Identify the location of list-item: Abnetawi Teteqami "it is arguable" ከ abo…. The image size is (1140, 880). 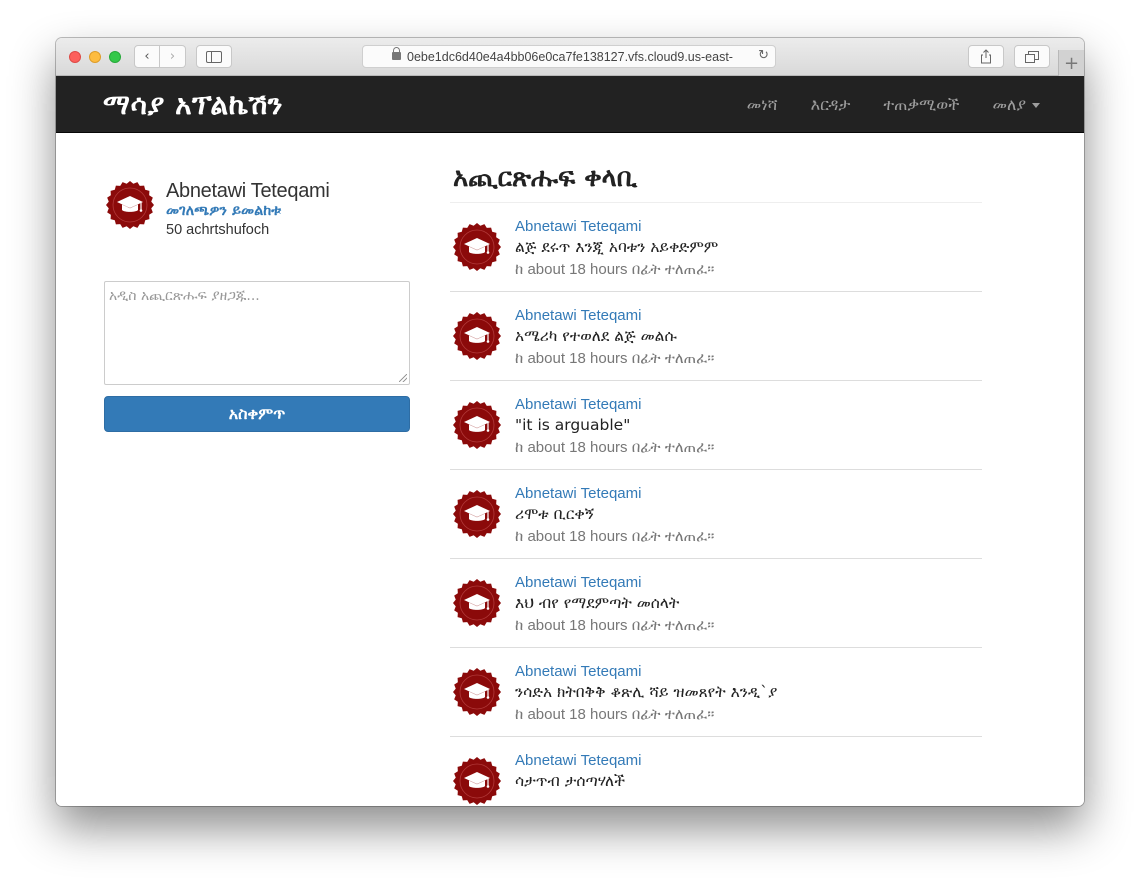
(716, 425).